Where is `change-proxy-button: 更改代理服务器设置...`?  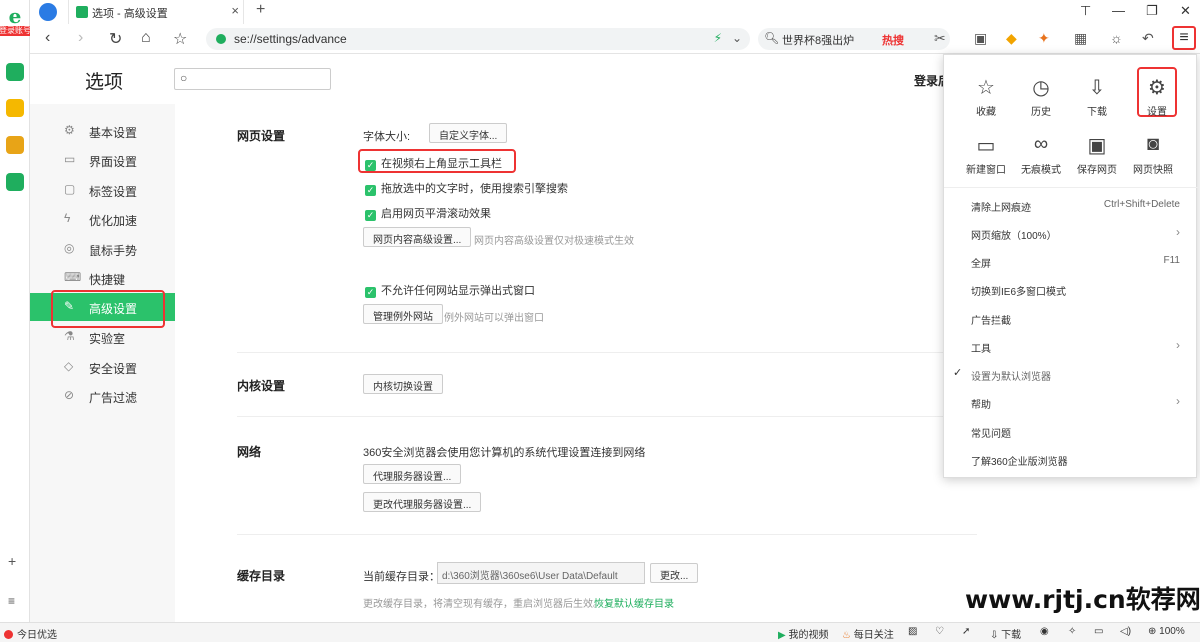
change-proxy-button: 更改代理服务器设置... is located at coordinates (422, 502).